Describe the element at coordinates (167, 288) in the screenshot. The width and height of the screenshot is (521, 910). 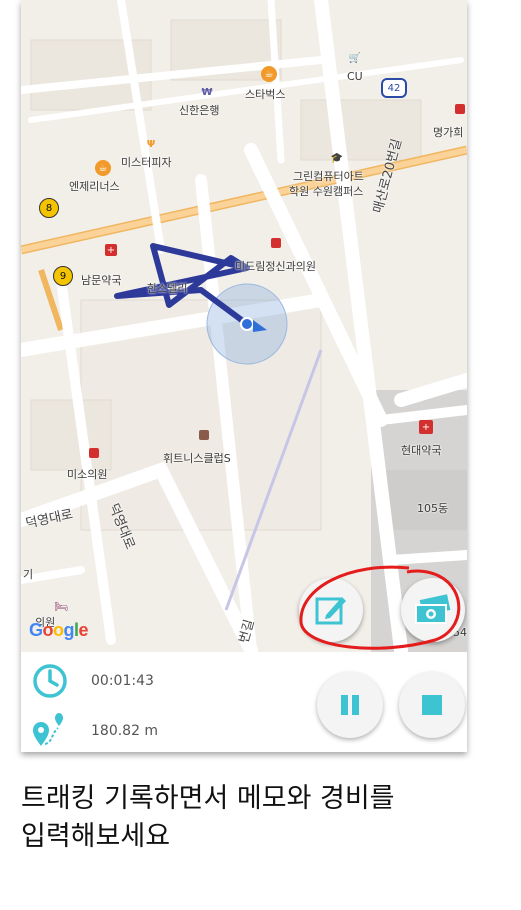
I see `poi-hans-deli: 한스델리` at that location.